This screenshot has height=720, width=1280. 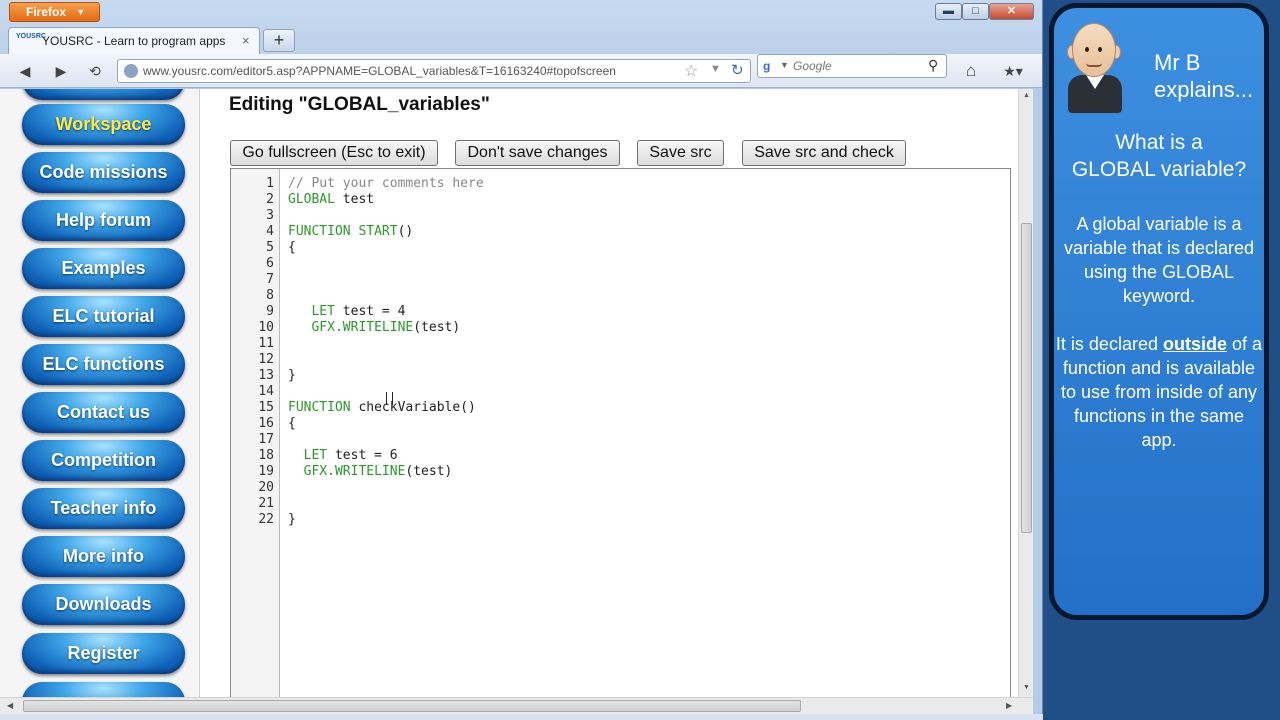 What do you see at coordinates (1013, 71) in the screenshot?
I see `bookmarks-menu-button: ★▾` at bounding box center [1013, 71].